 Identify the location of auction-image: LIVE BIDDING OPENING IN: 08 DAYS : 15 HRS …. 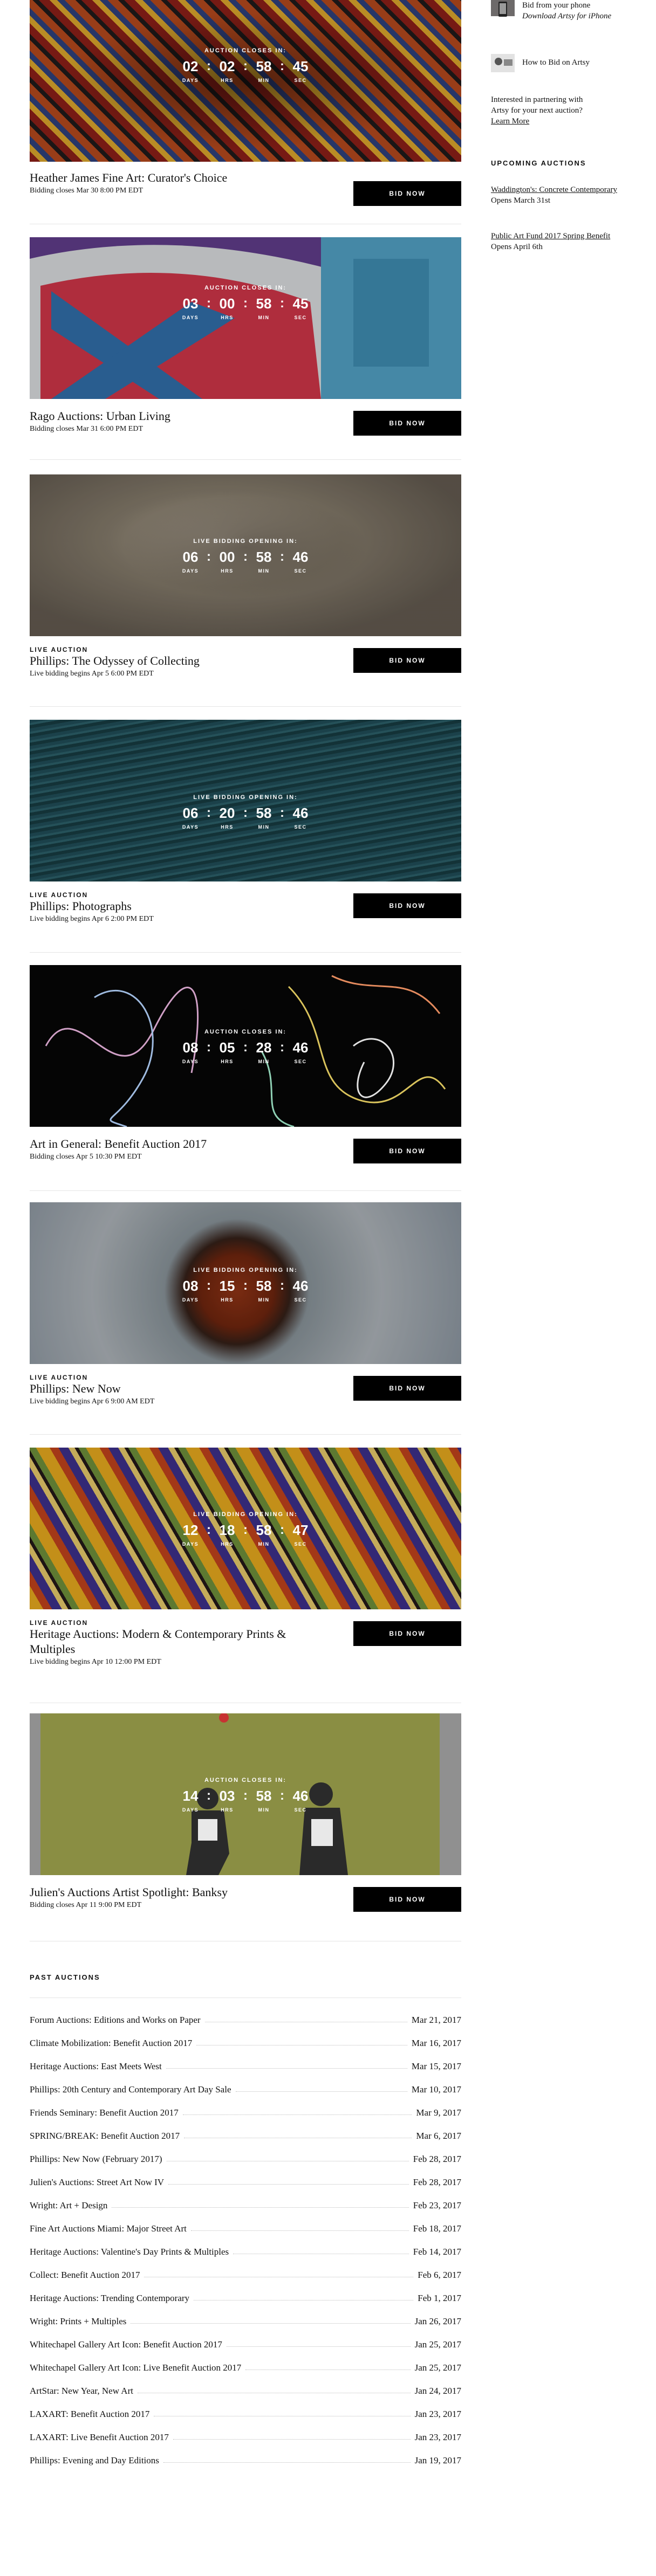
(246, 1283).